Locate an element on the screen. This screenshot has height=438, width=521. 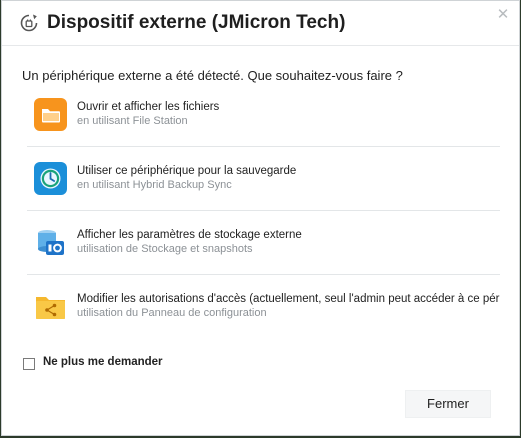
backup-sync-icon is located at coordinates (50, 178).